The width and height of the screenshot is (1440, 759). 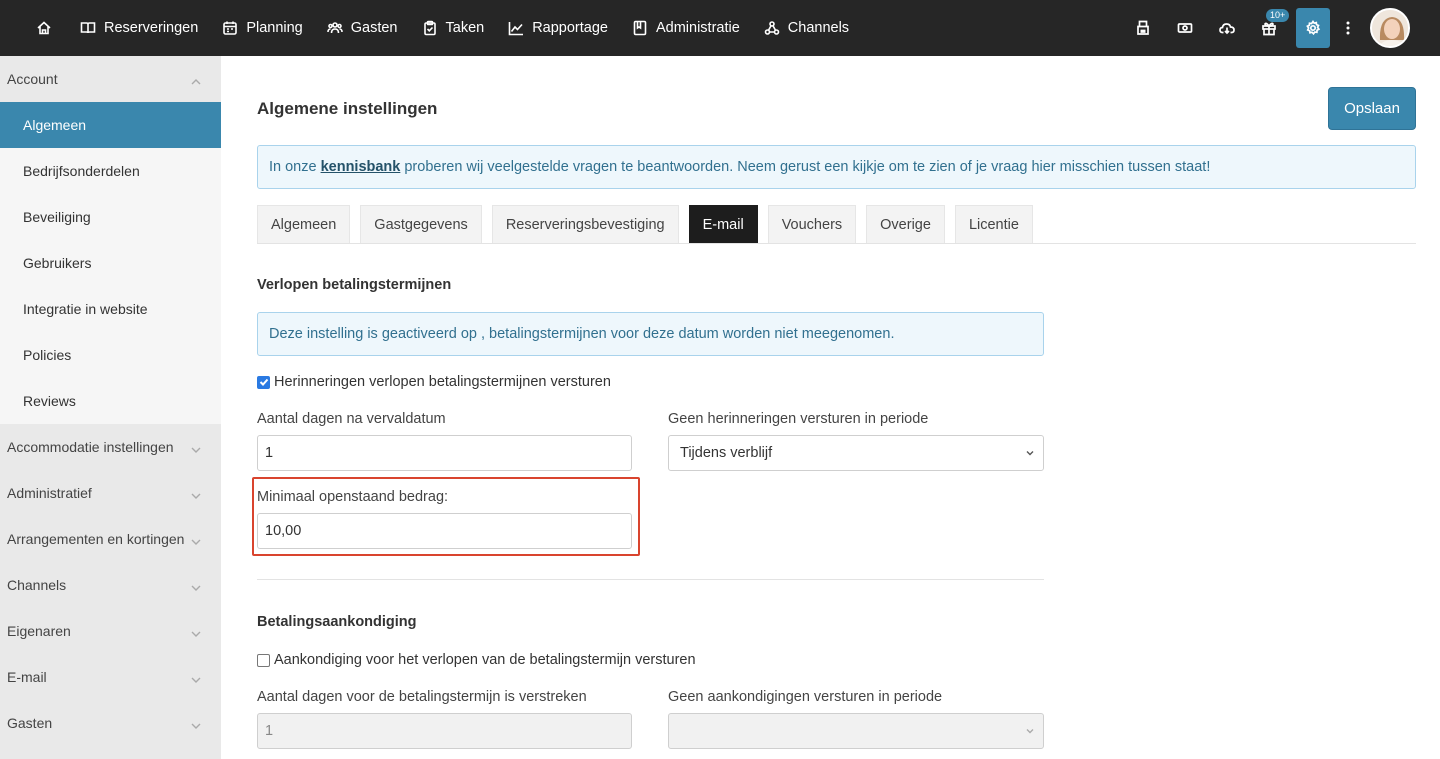 What do you see at coordinates (361, 167) in the screenshot?
I see `kennisbank-link: kennisbank` at bounding box center [361, 167].